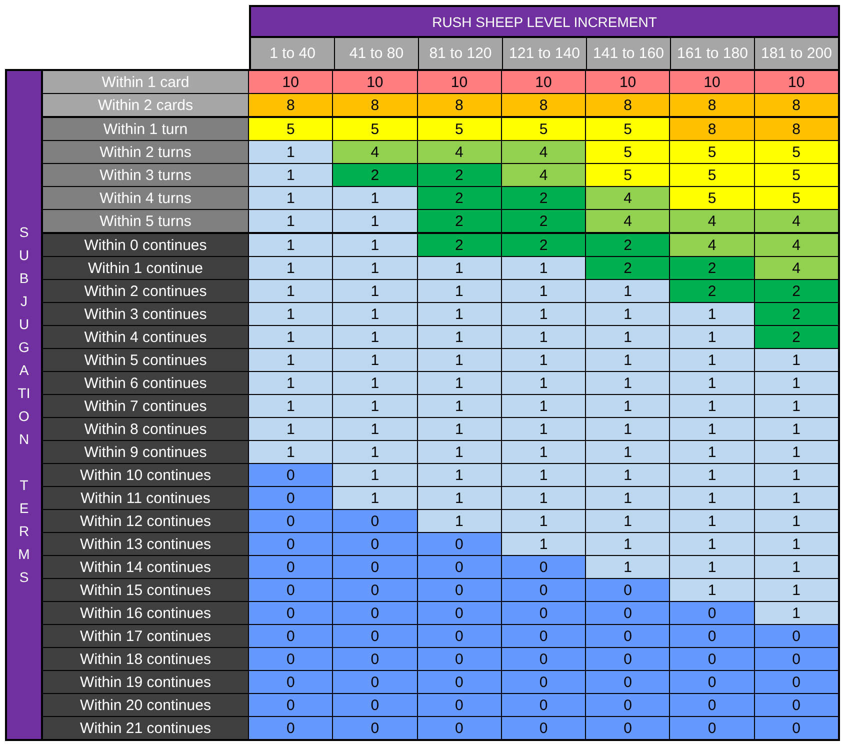  I want to click on row-header: Within 0 continues, so click(145, 245).